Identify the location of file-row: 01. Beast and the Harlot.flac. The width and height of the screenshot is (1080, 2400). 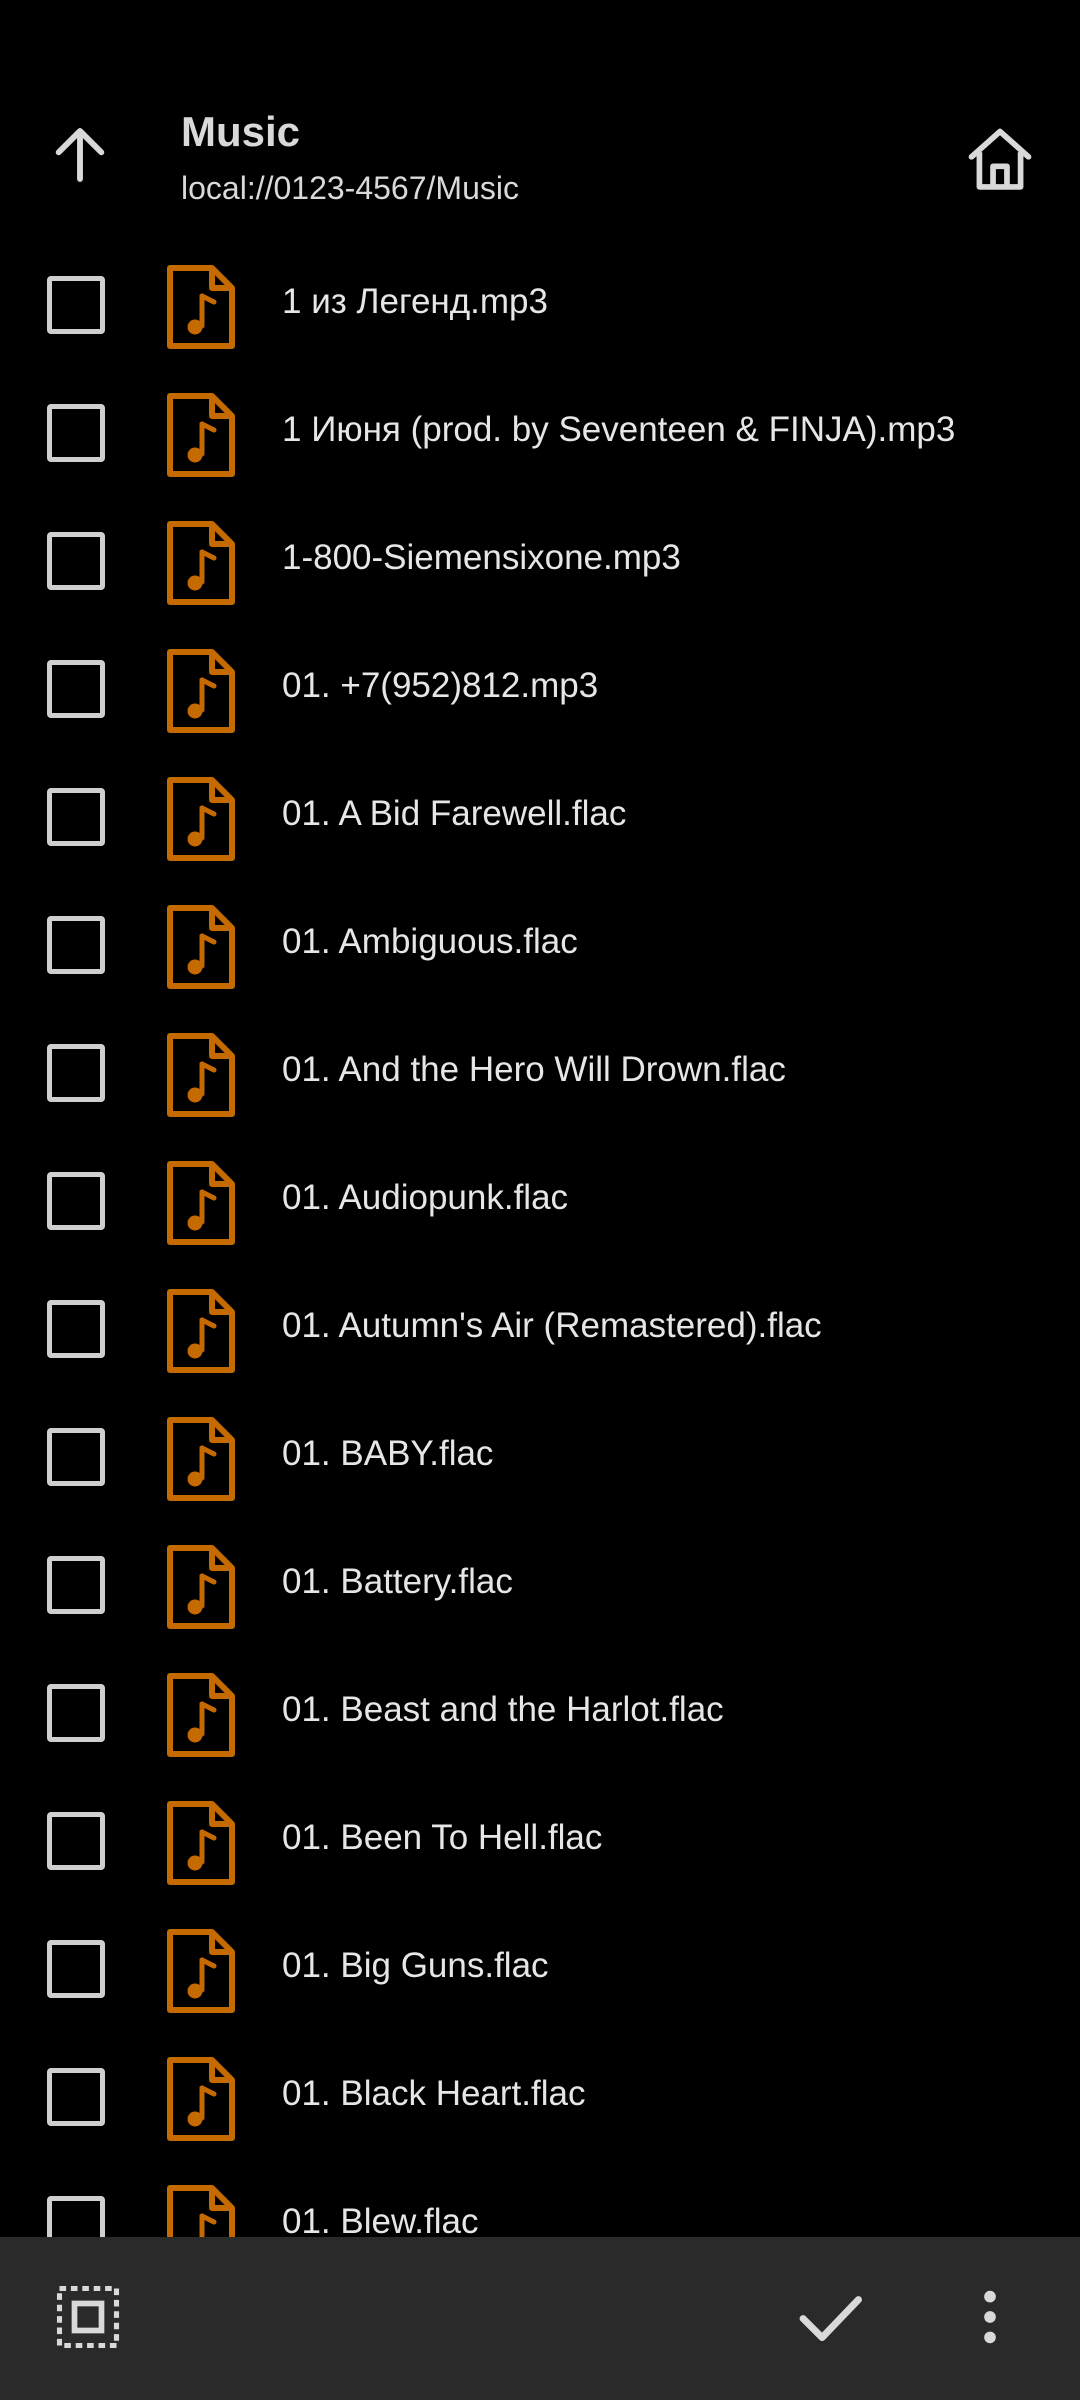
(540, 1712).